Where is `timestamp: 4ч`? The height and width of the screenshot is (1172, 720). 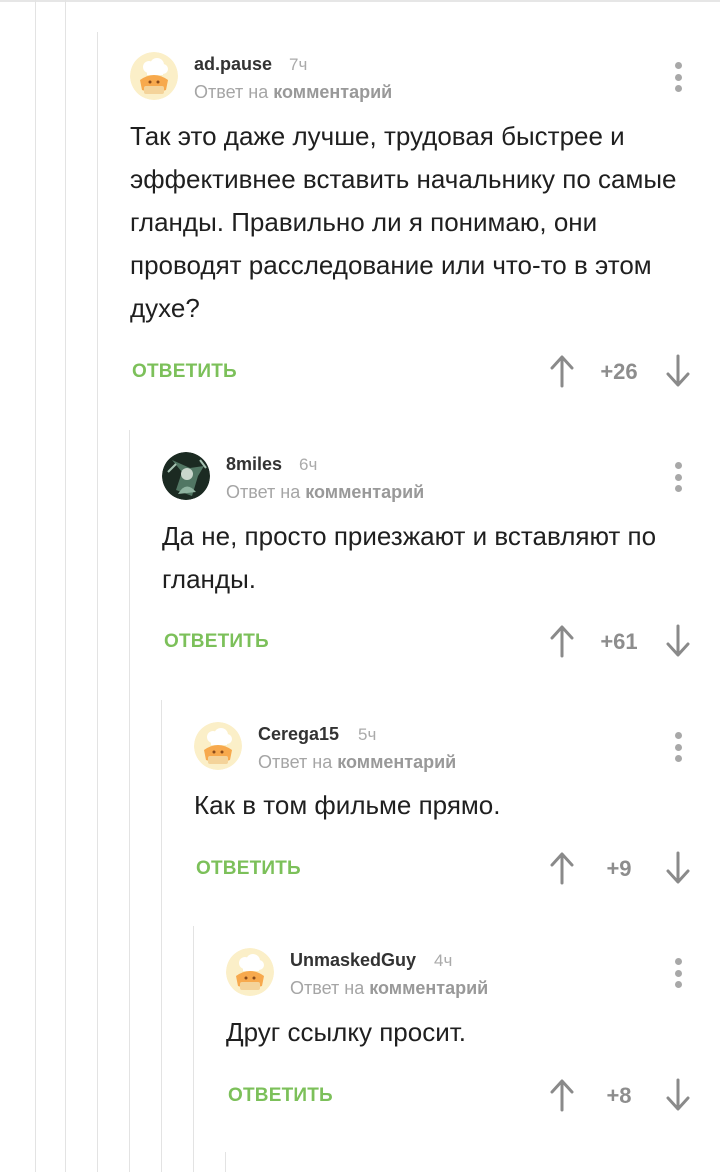 timestamp: 4ч is located at coordinates (443, 960).